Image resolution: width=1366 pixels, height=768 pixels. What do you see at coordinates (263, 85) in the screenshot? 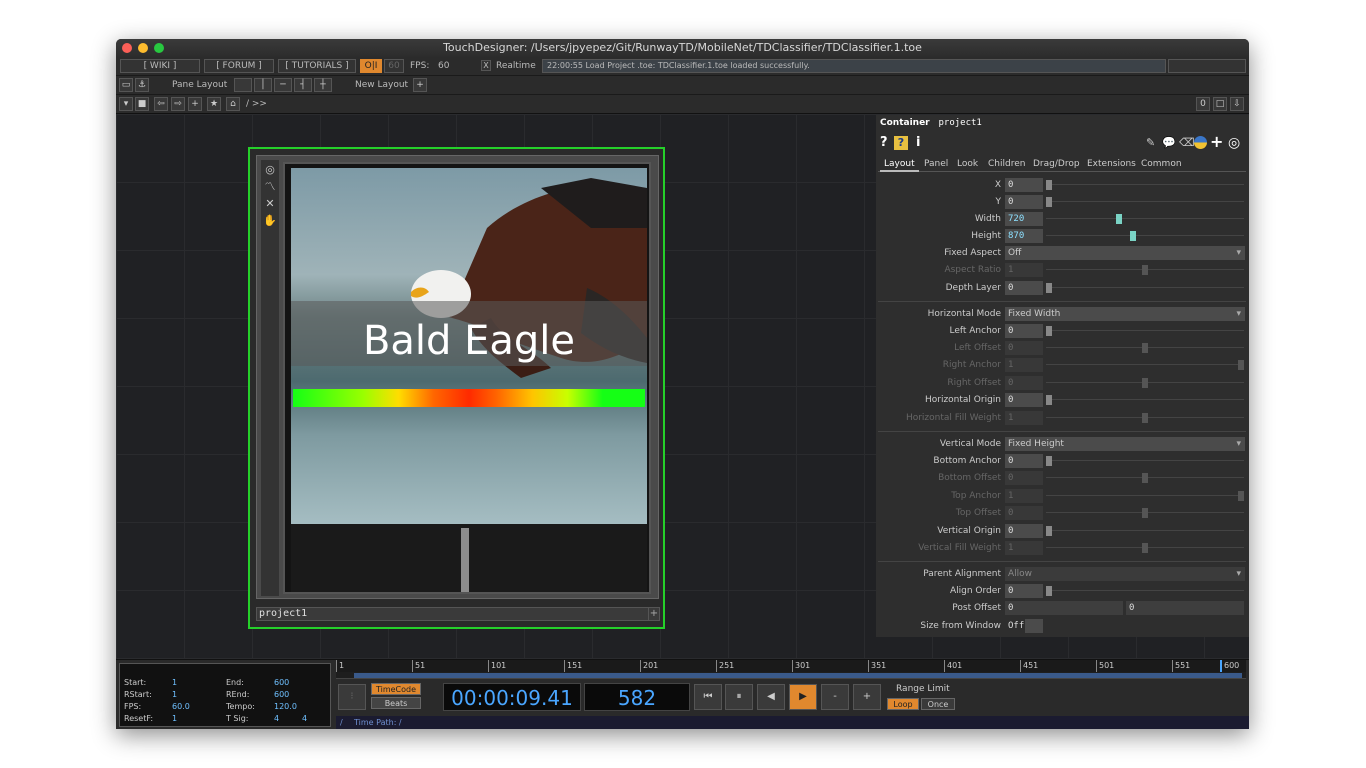
I see `layout-split-vertical-icon: │` at bounding box center [263, 85].